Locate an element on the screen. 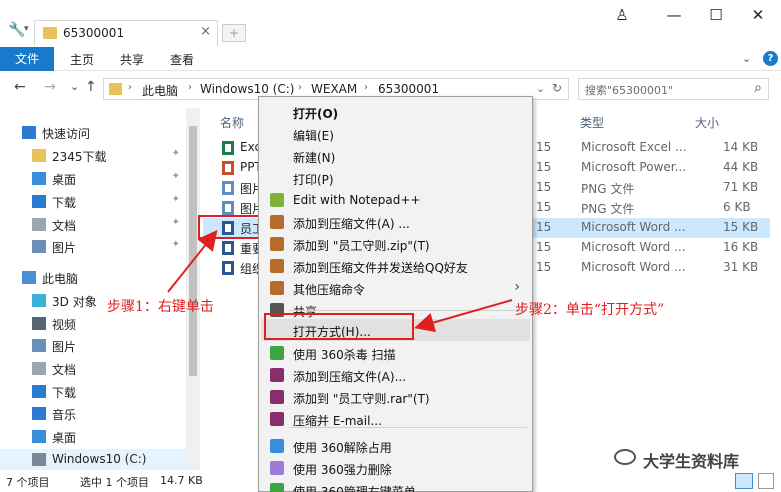  arrow-step1 is located at coordinates (192, 261).